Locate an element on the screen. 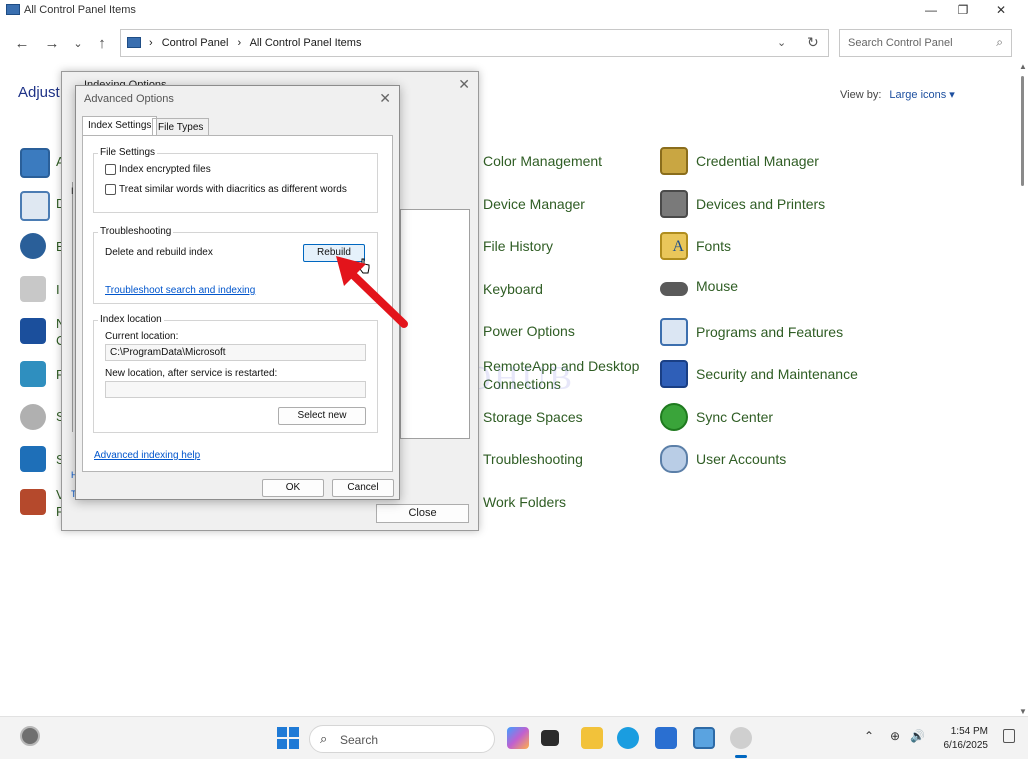 Image resolution: width=1028 pixels, height=759 pixels. item-device-manager: Device Manager is located at coordinates (534, 204).